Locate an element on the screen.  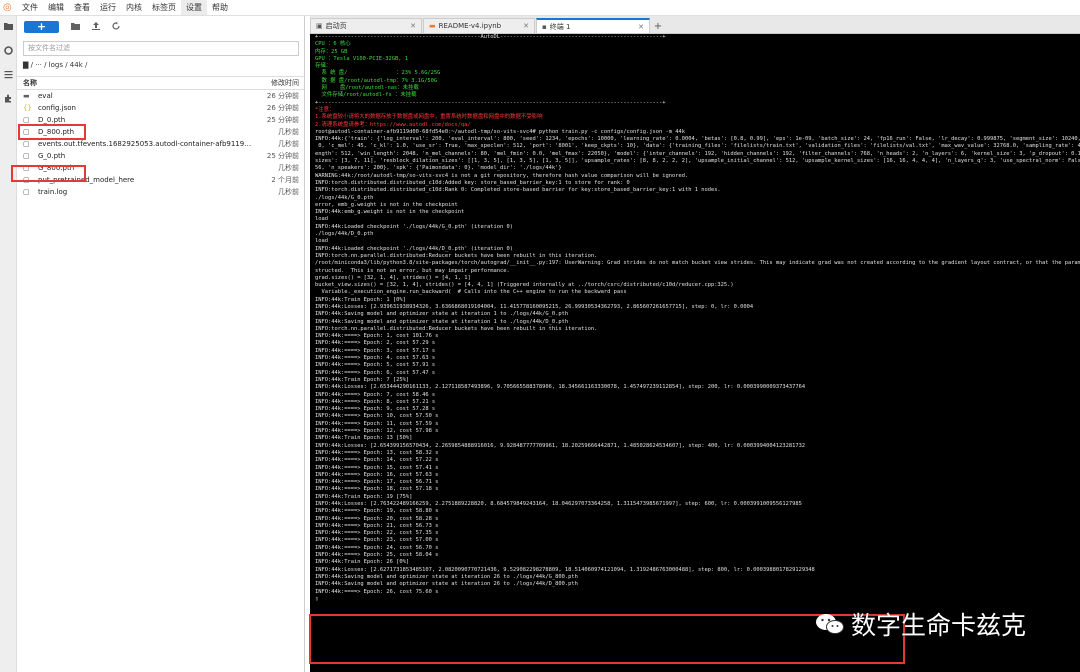
highlight-box-d800 is located at coordinates (52, 132).